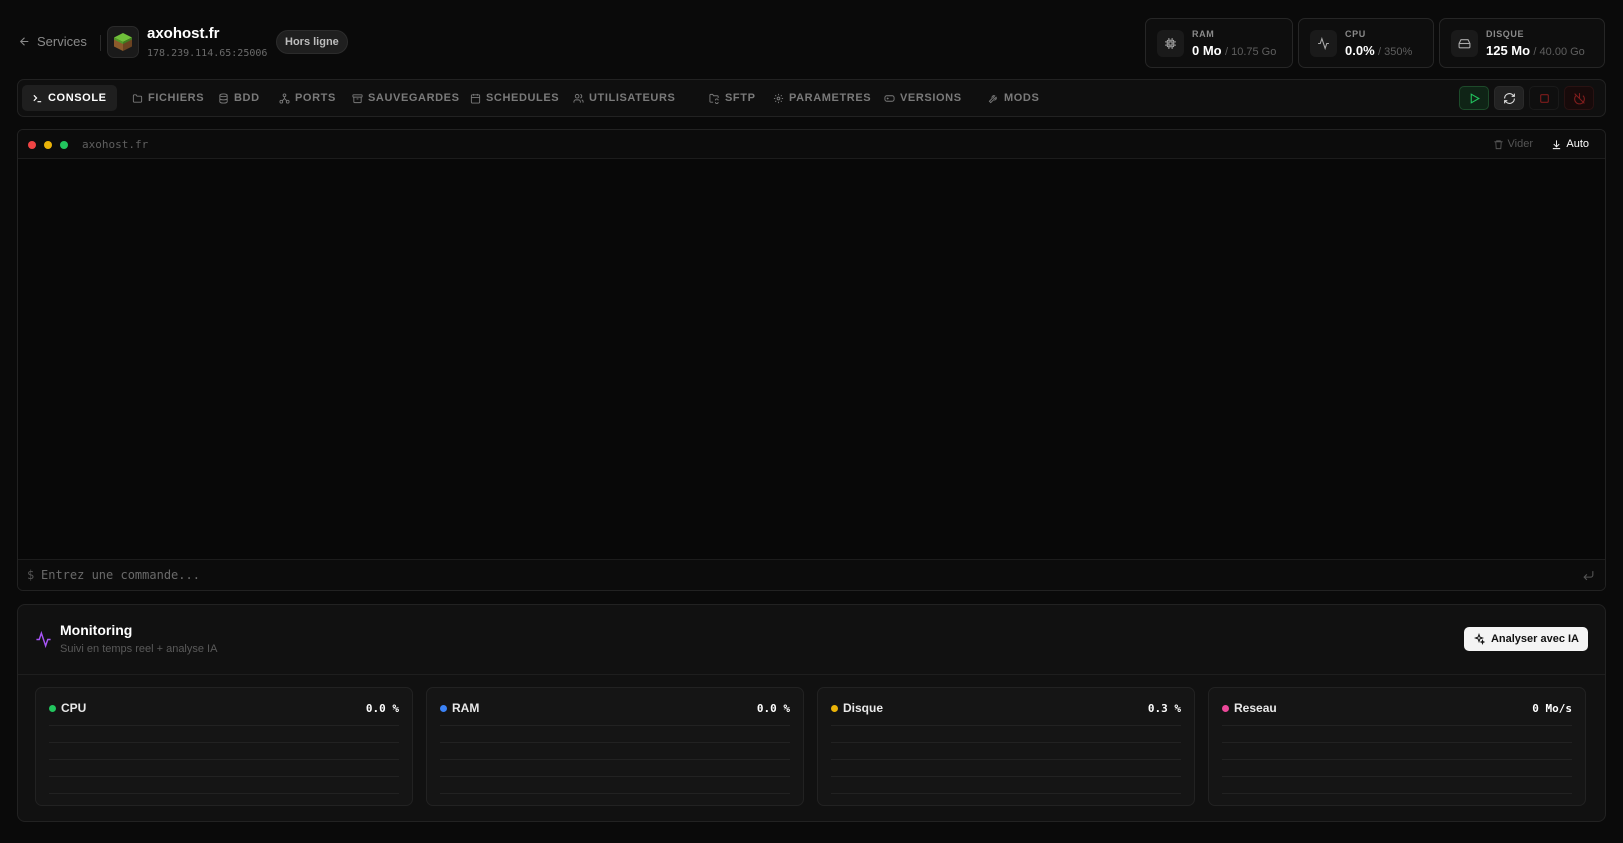 This screenshot has width=1623, height=843. Describe the element at coordinates (183, 33) in the screenshot. I see `server-name: axohost.fr` at that location.